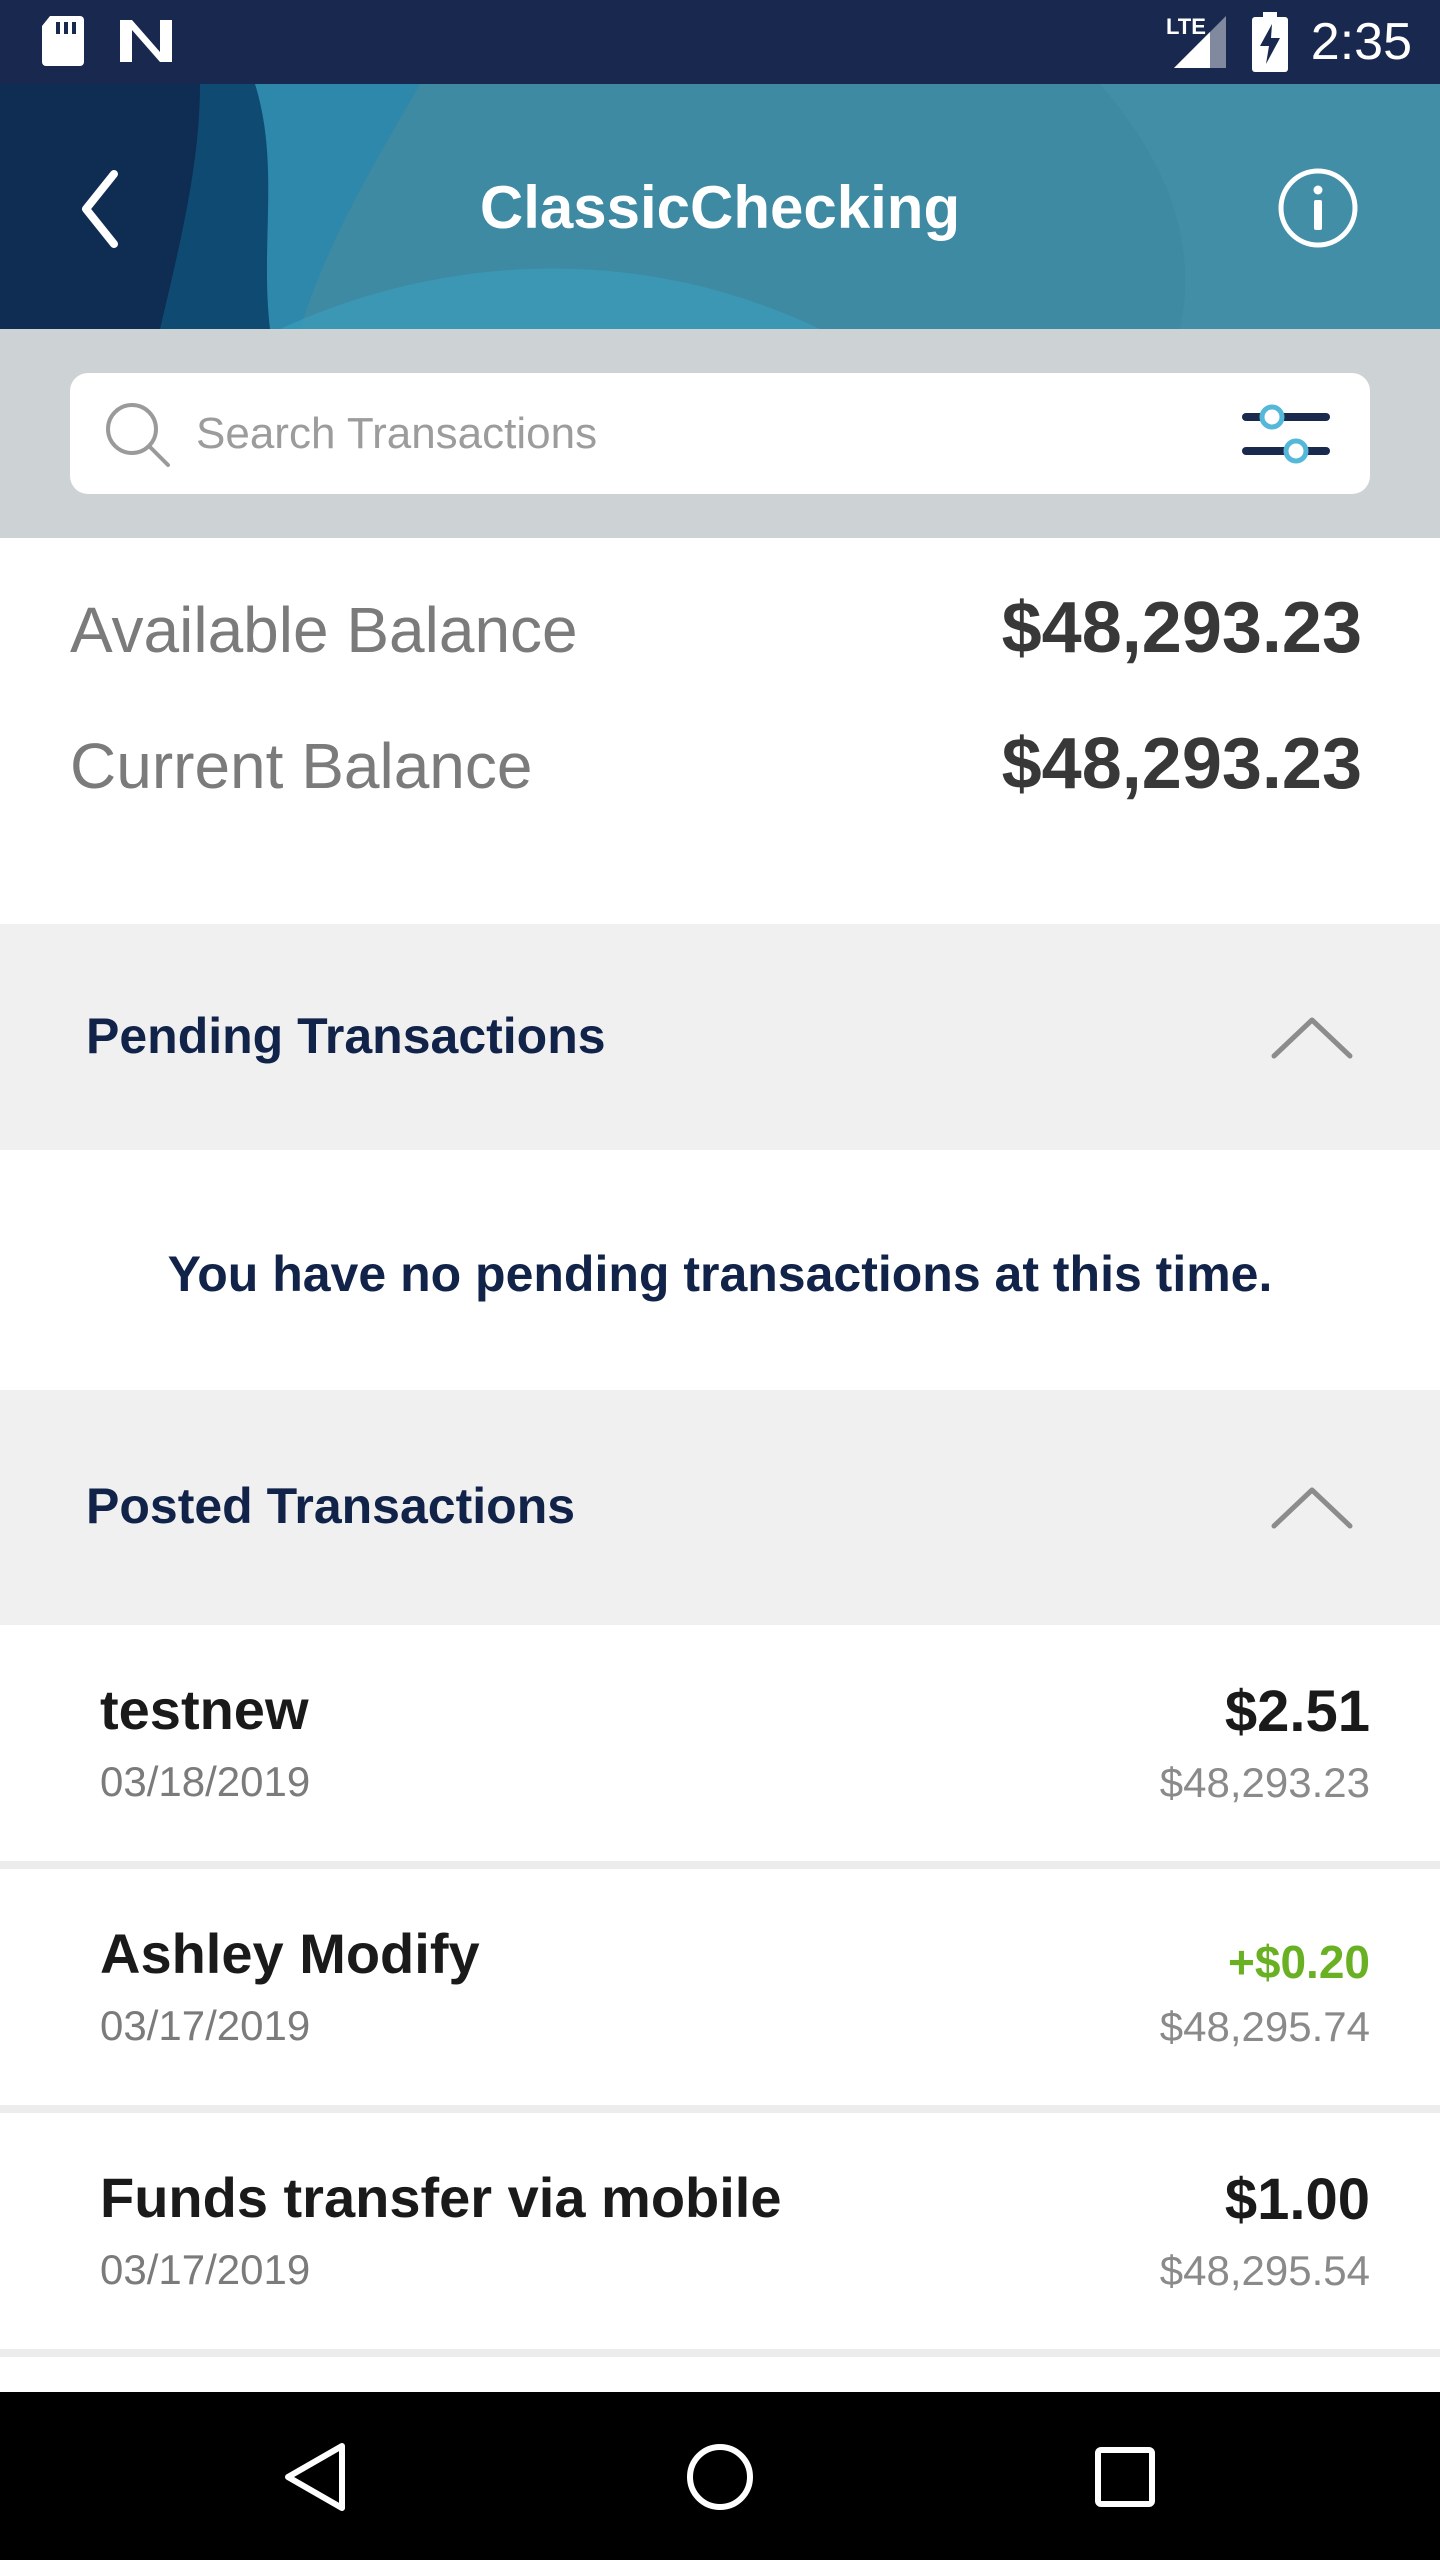 Image resolution: width=1440 pixels, height=2560 pixels. What do you see at coordinates (301, 766) in the screenshot?
I see `current-balance-label: Current Balance` at bounding box center [301, 766].